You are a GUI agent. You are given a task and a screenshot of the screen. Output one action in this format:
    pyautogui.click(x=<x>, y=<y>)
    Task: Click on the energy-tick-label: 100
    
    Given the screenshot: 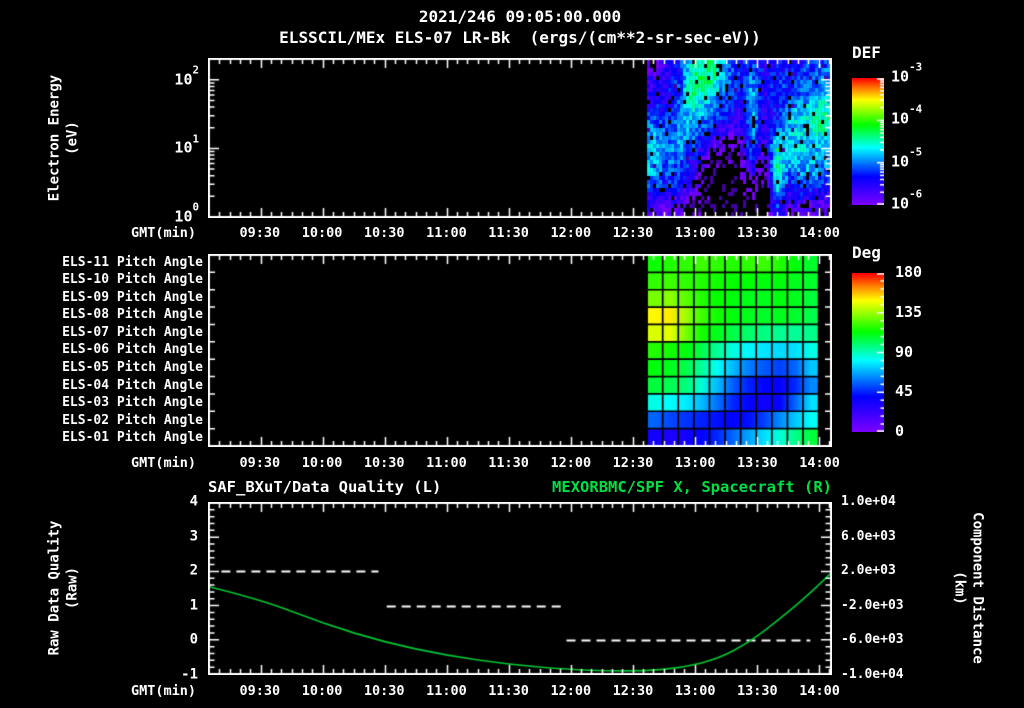 What is the action you would take?
    pyautogui.click(x=186, y=213)
    